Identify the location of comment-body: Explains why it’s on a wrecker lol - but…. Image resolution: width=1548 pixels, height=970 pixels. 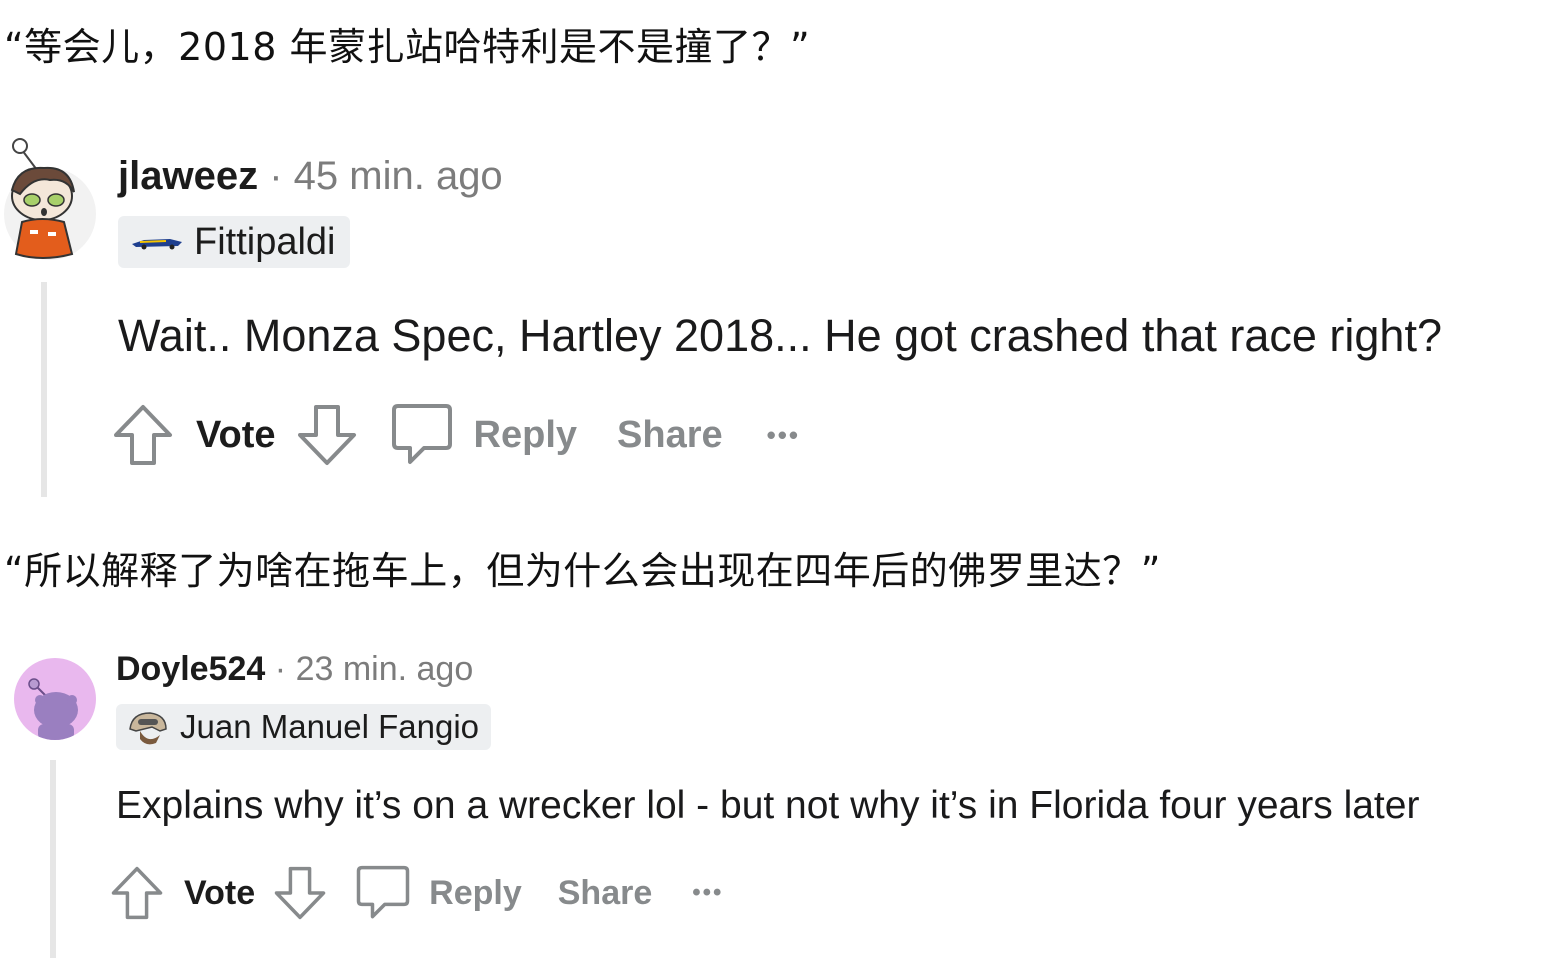
(768, 805).